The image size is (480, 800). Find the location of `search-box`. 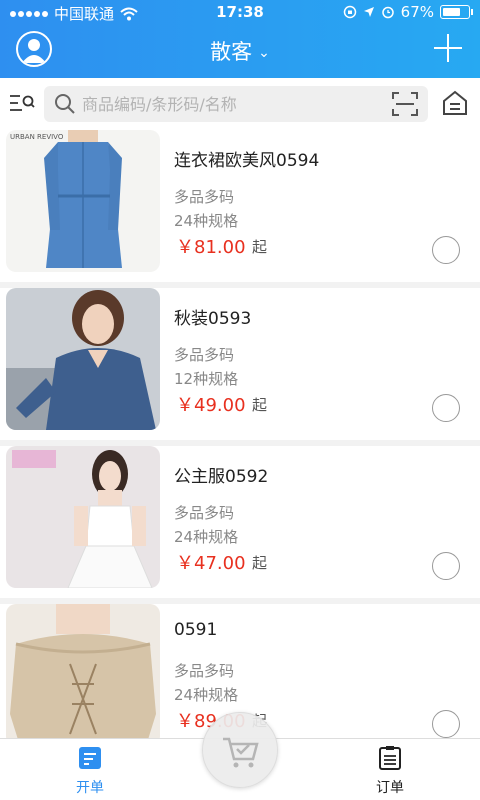

search-box is located at coordinates (236, 104).